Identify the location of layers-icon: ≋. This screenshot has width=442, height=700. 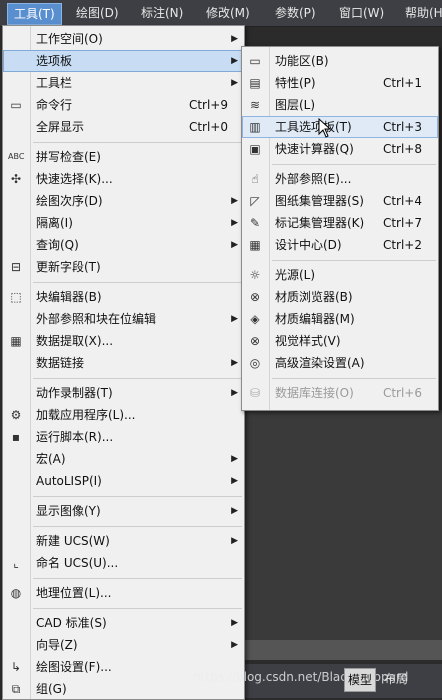
(255, 105).